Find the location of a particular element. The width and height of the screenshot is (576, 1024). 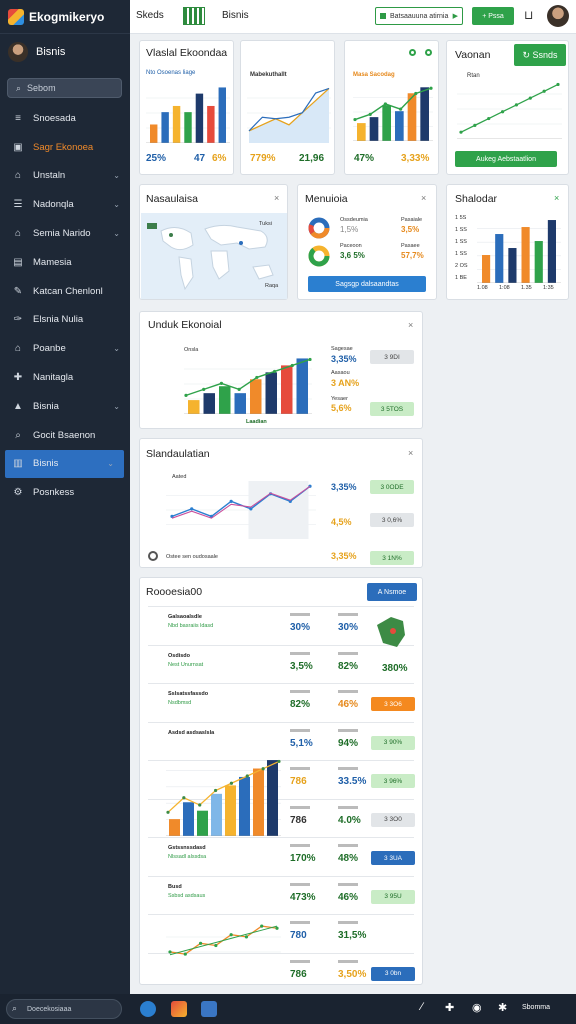

sidebar-item-posnkess: ⚙ Posnkess is located at coordinates (65, 492).